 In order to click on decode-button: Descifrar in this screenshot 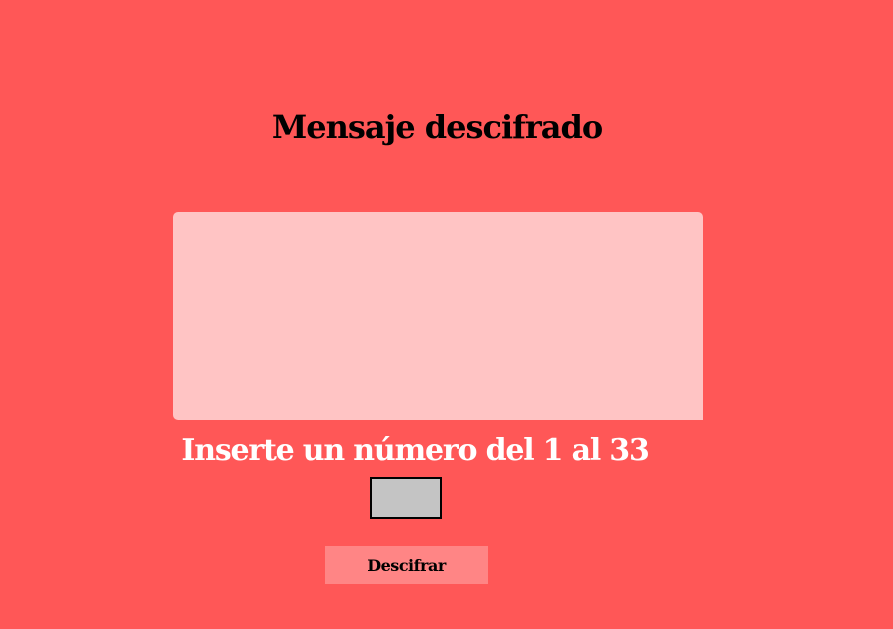, I will do `click(406, 565)`.